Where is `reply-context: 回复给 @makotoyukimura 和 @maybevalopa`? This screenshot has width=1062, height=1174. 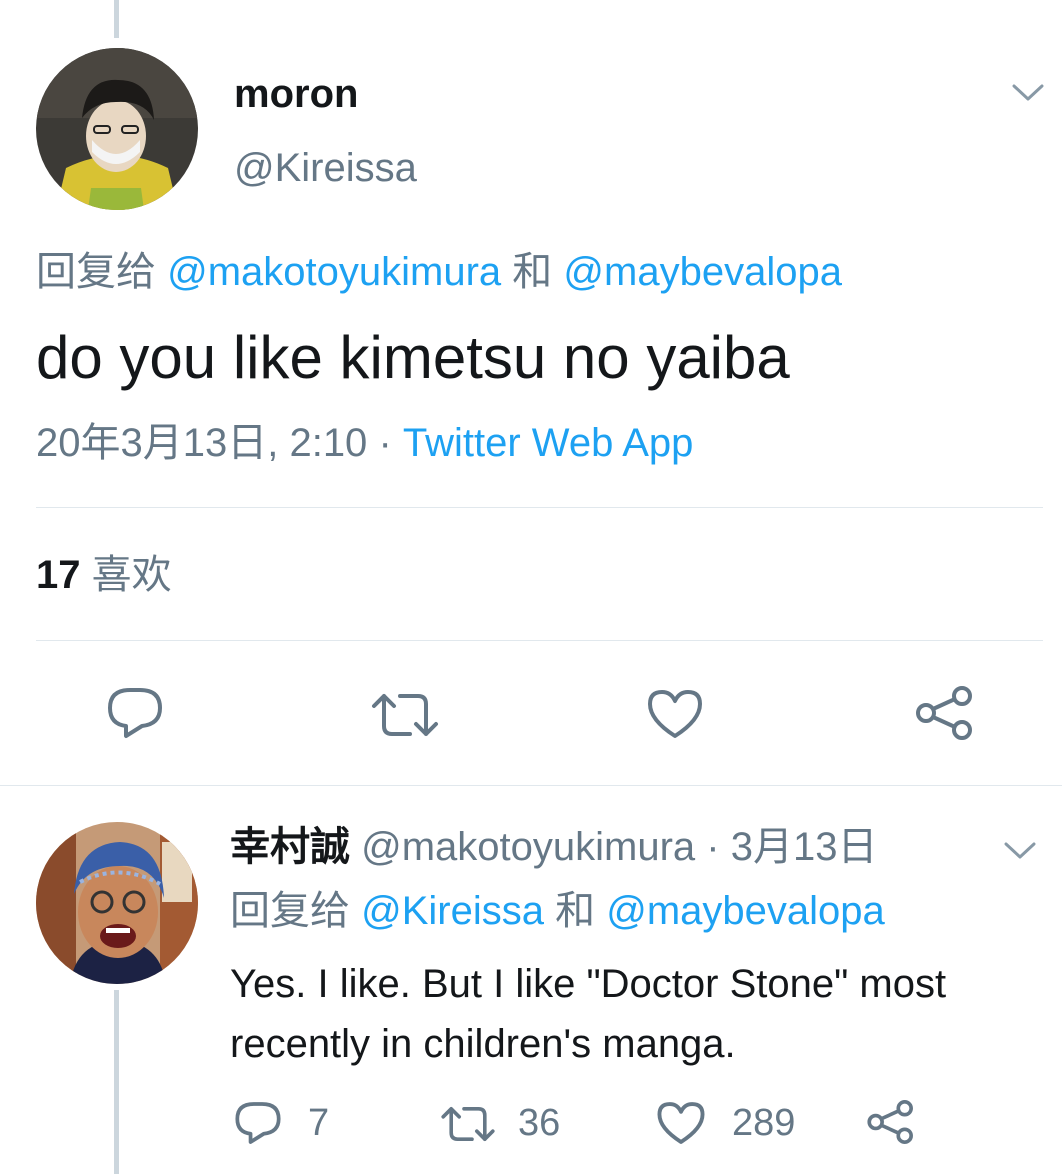 reply-context: 回复给 @makotoyukimura 和 @maybevalopa is located at coordinates (439, 272).